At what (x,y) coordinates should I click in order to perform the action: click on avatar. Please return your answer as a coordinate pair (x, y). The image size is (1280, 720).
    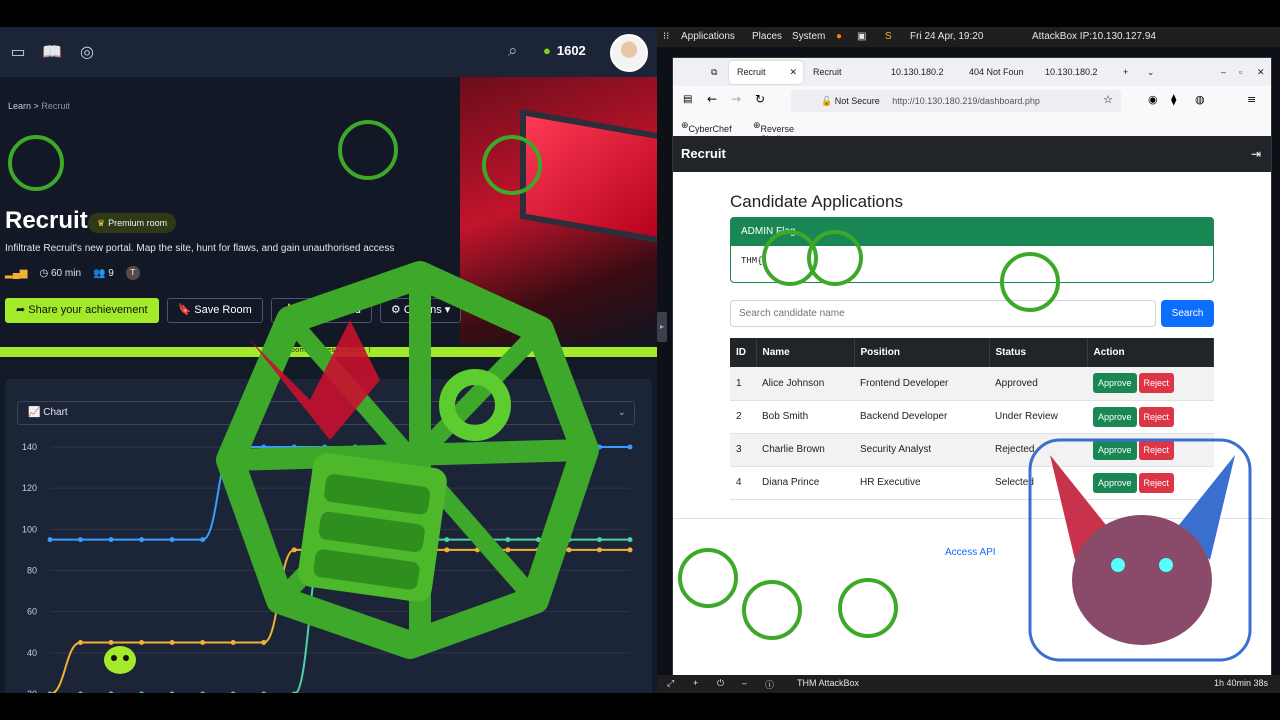
    Looking at the image, I should click on (629, 53).